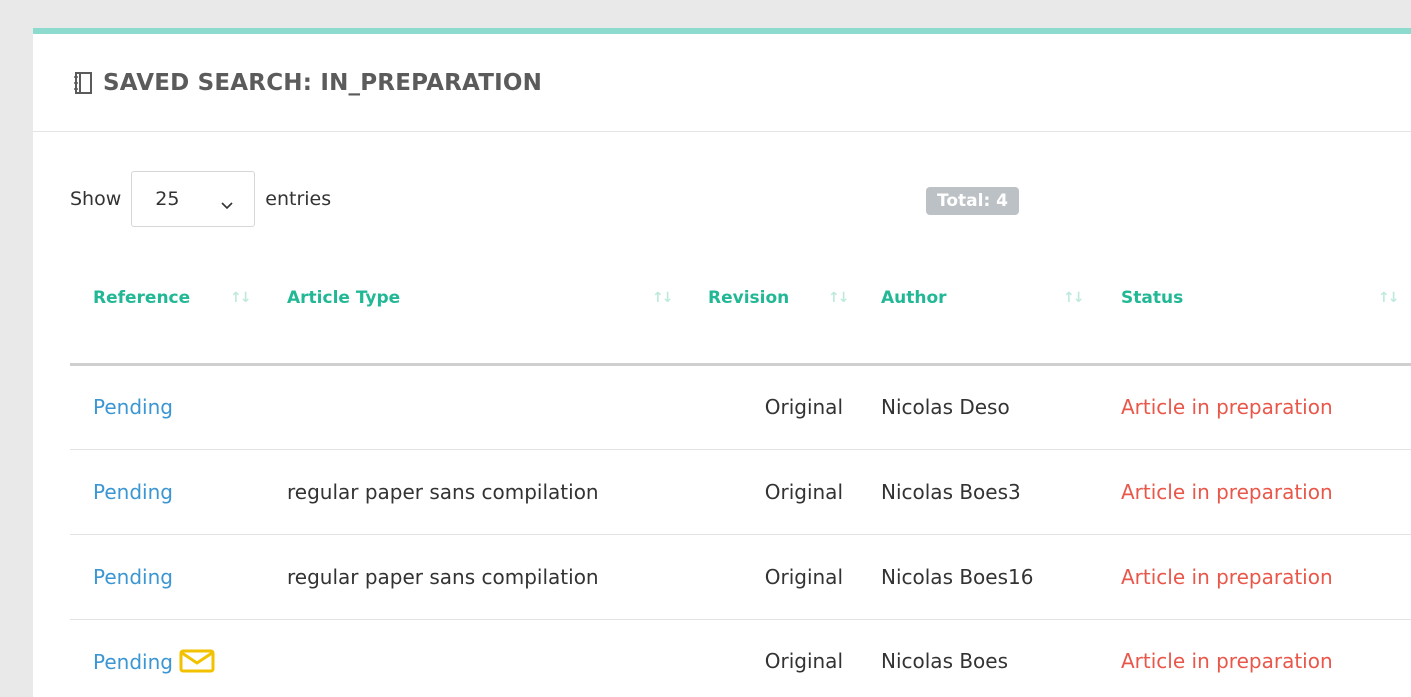 This screenshot has width=1411, height=697. I want to click on panel-header: SAVED SEARCH: IN_PREPARATION, so click(722, 83).